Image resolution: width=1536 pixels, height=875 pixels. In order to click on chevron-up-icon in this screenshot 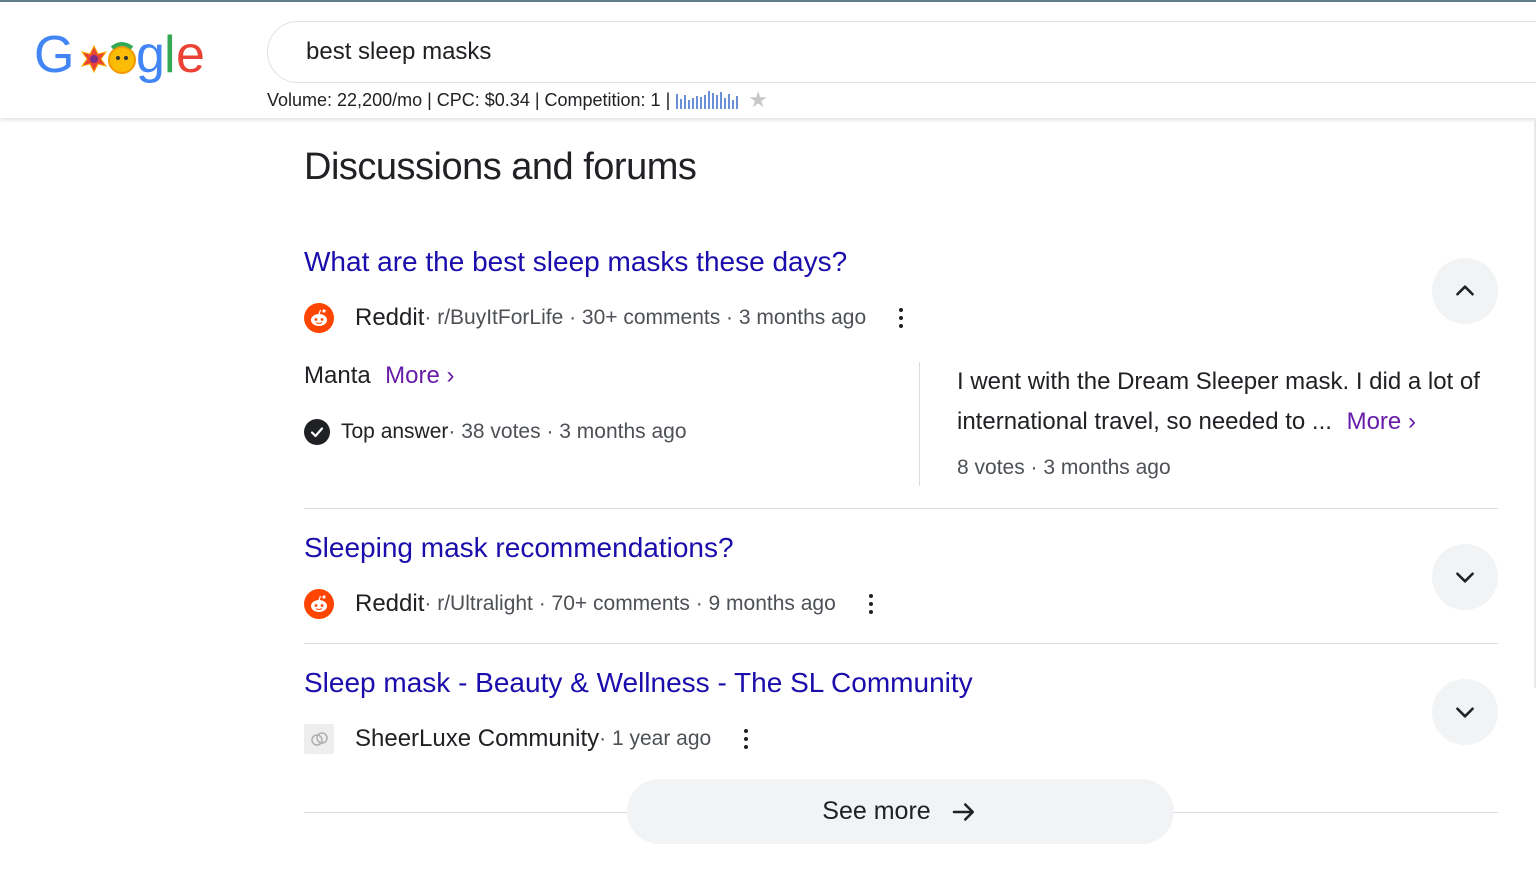, I will do `click(1465, 290)`.